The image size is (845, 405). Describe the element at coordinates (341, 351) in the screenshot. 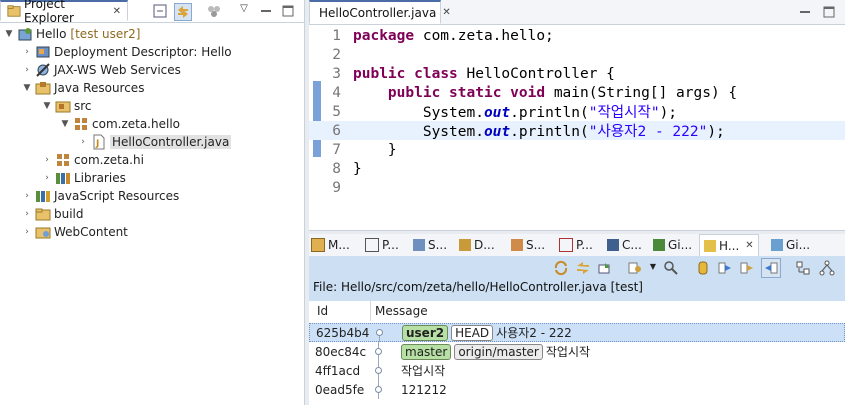

I see `commit-id: 80ec84c` at that location.